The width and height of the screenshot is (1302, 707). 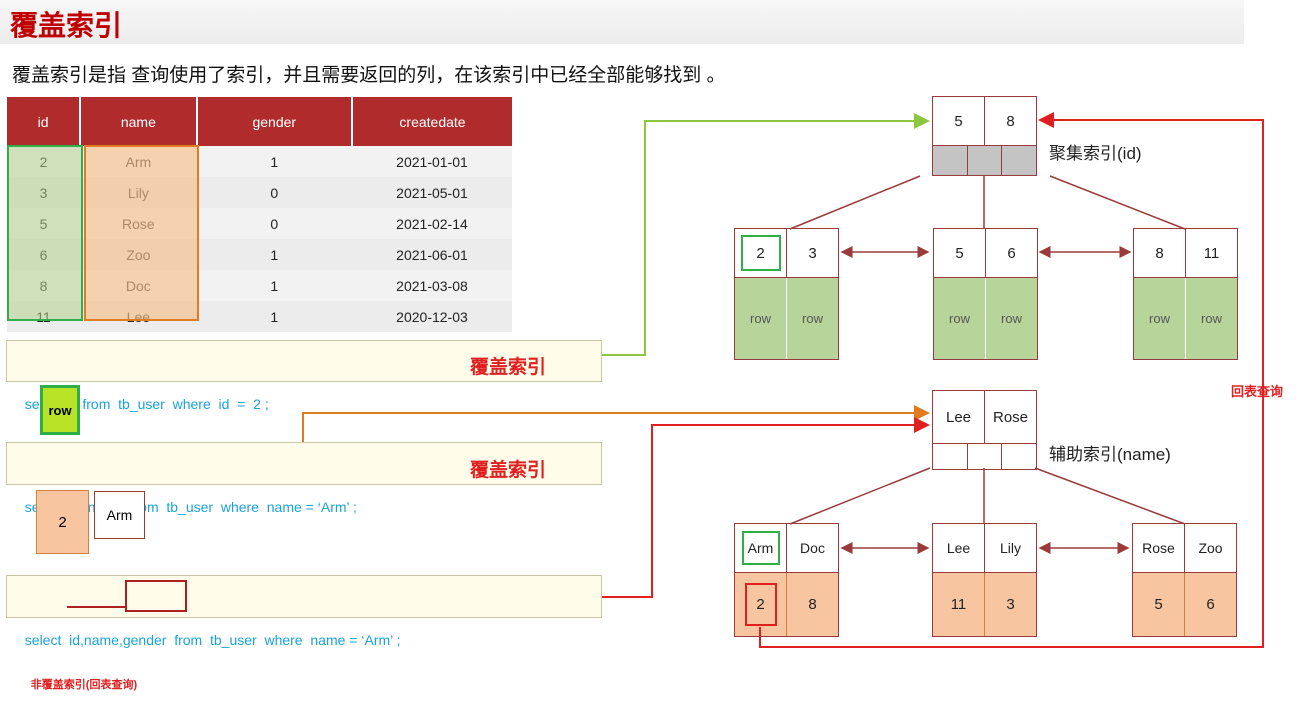 What do you see at coordinates (431, 285) in the screenshot?
I see `table-cell-createdate: 2021-03-08` at bounding box center [431, 285].